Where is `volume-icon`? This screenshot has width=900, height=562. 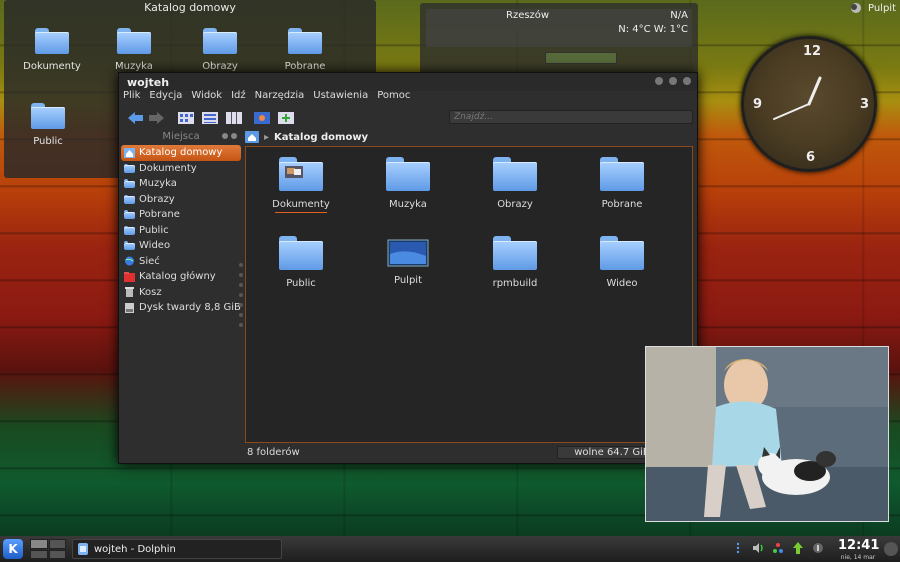 volume-icon is located at coordinates (758, 548).